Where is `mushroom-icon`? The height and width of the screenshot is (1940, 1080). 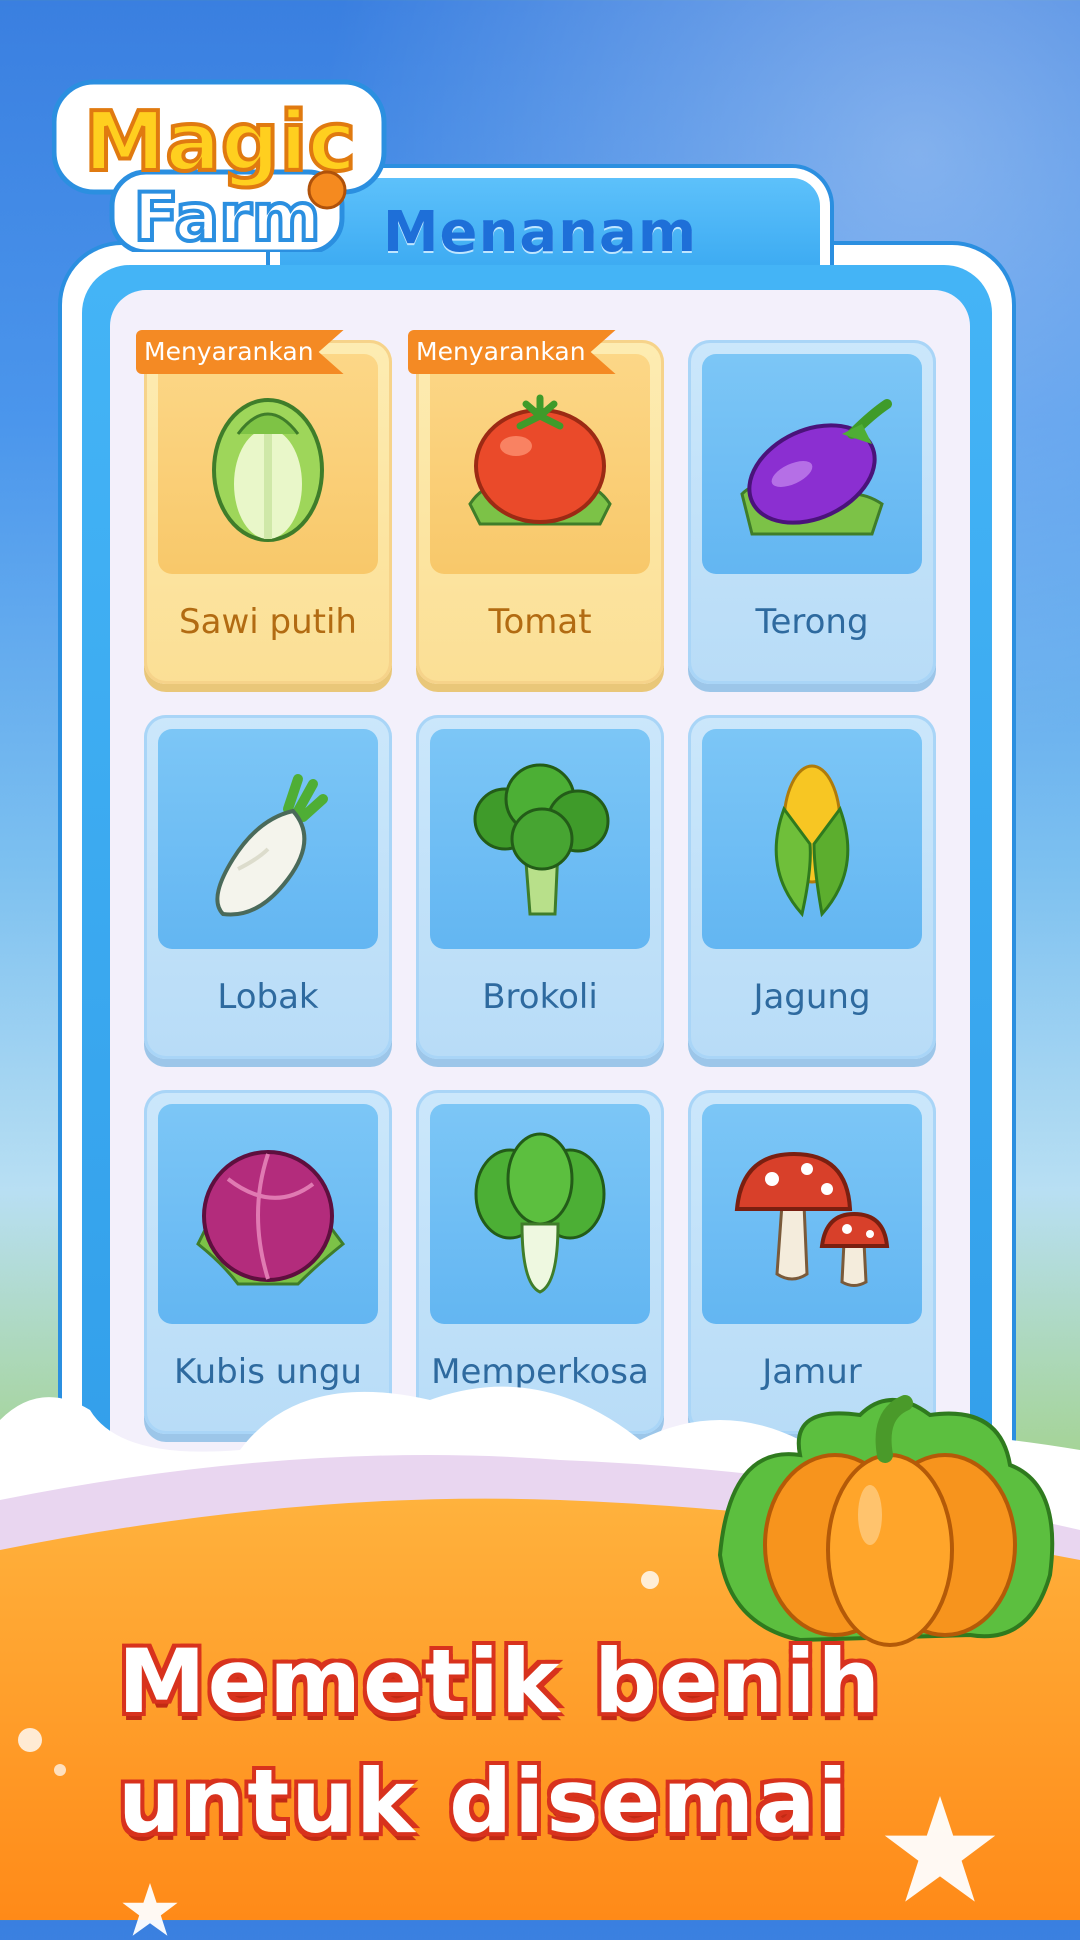
mushroom-icon is located at coordinates (812, 1219).